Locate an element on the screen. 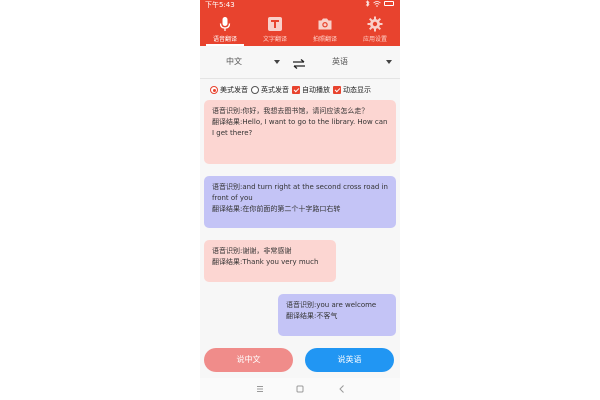  target-language-value: 英语 is located at coordinates (340, 61).